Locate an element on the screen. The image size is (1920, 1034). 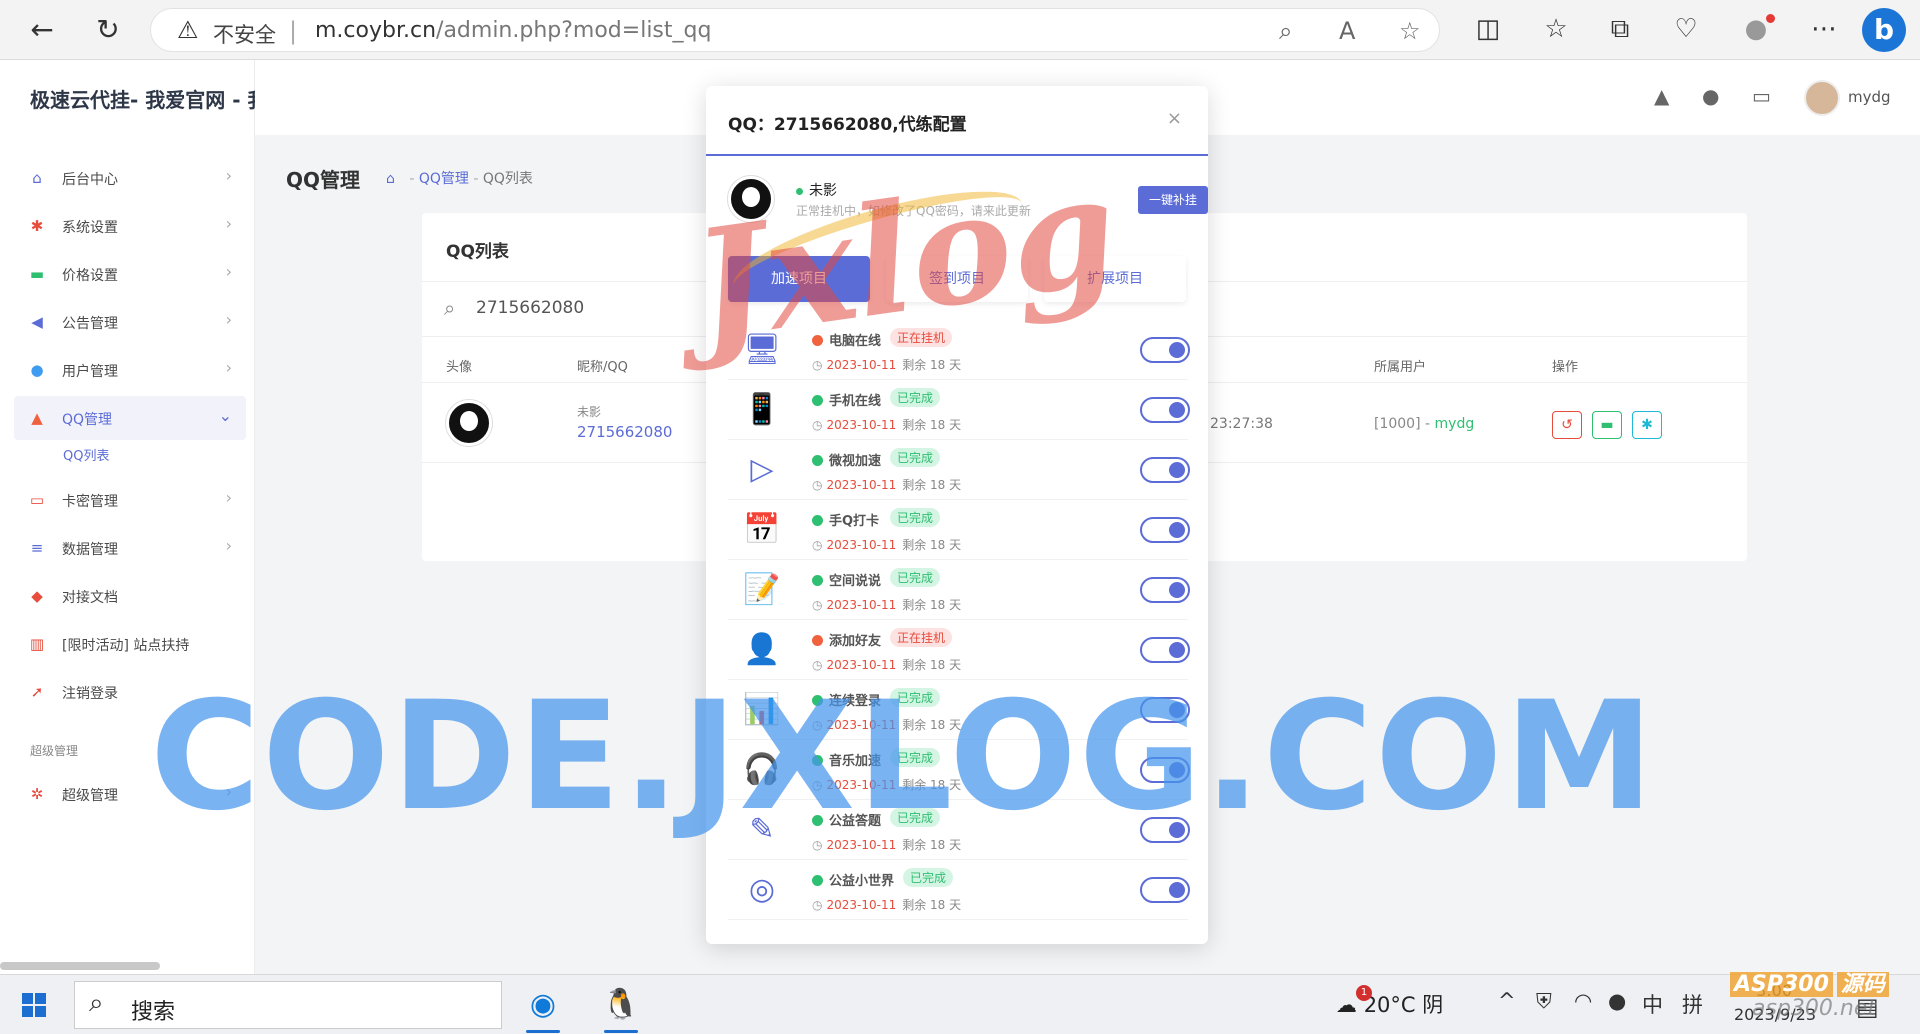
security-label: 不安全 is located at coordinates (244, 35).